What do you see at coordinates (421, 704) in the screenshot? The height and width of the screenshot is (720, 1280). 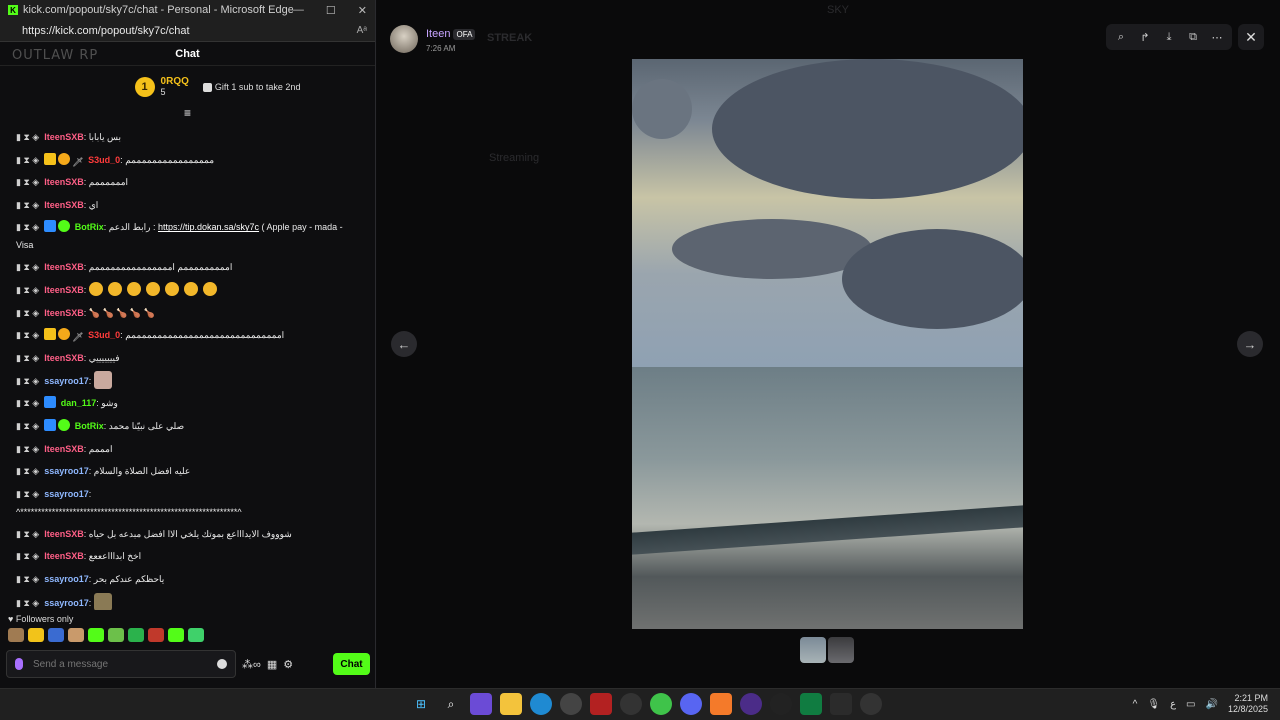 I see `start-icon: ⊞` at bounding box center [421, 704].